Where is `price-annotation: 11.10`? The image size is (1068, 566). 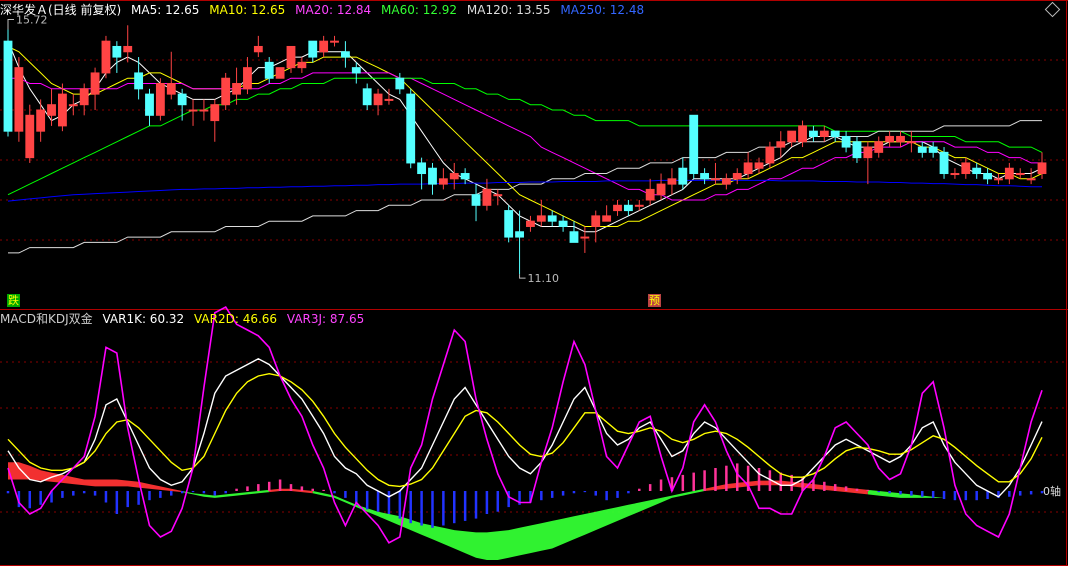 price-annotation: 11.10 is located at coordinates (544, 278).